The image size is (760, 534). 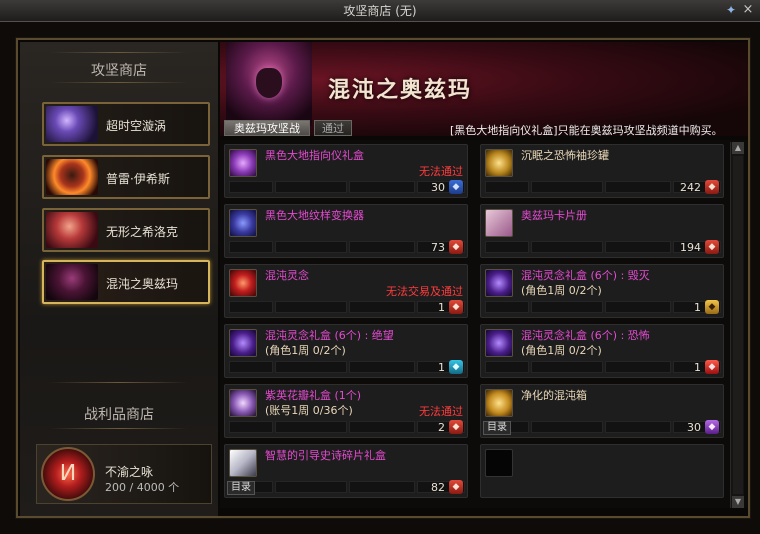 What do you see at coordinates (441, 427) in the screenshot?
I see `item-price: 2` at bounding box center [441, 427].